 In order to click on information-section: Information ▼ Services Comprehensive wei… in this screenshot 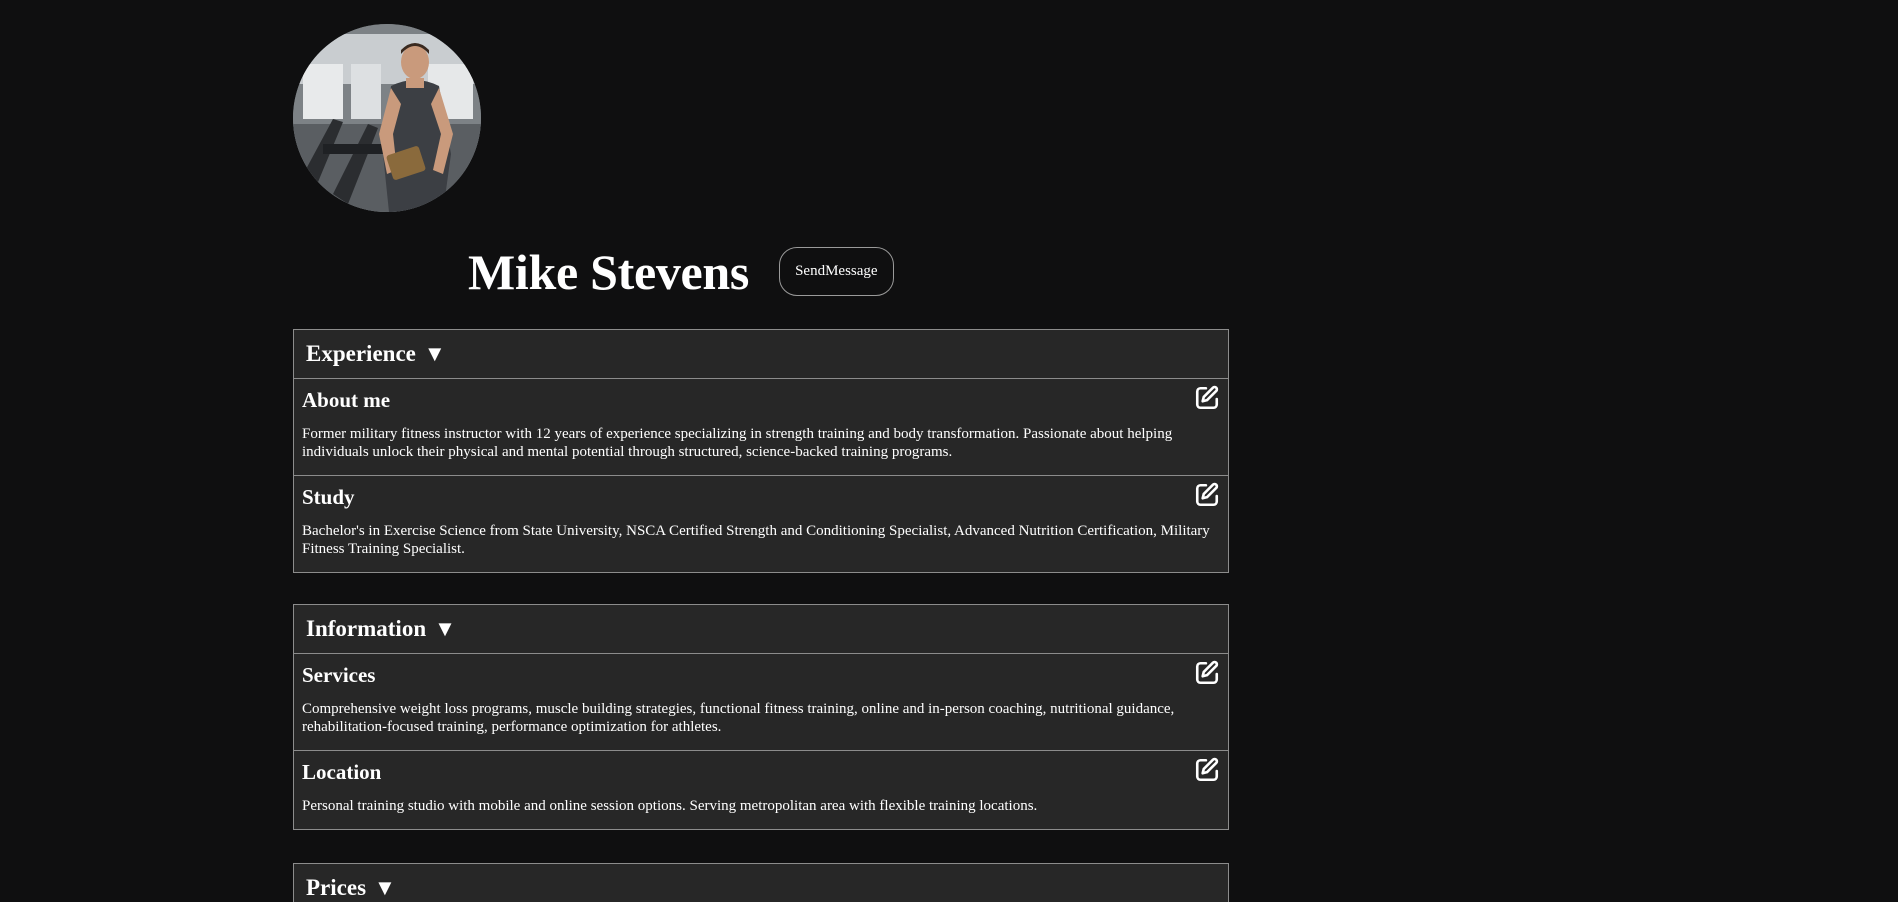, I will do `click(761, 717)`.